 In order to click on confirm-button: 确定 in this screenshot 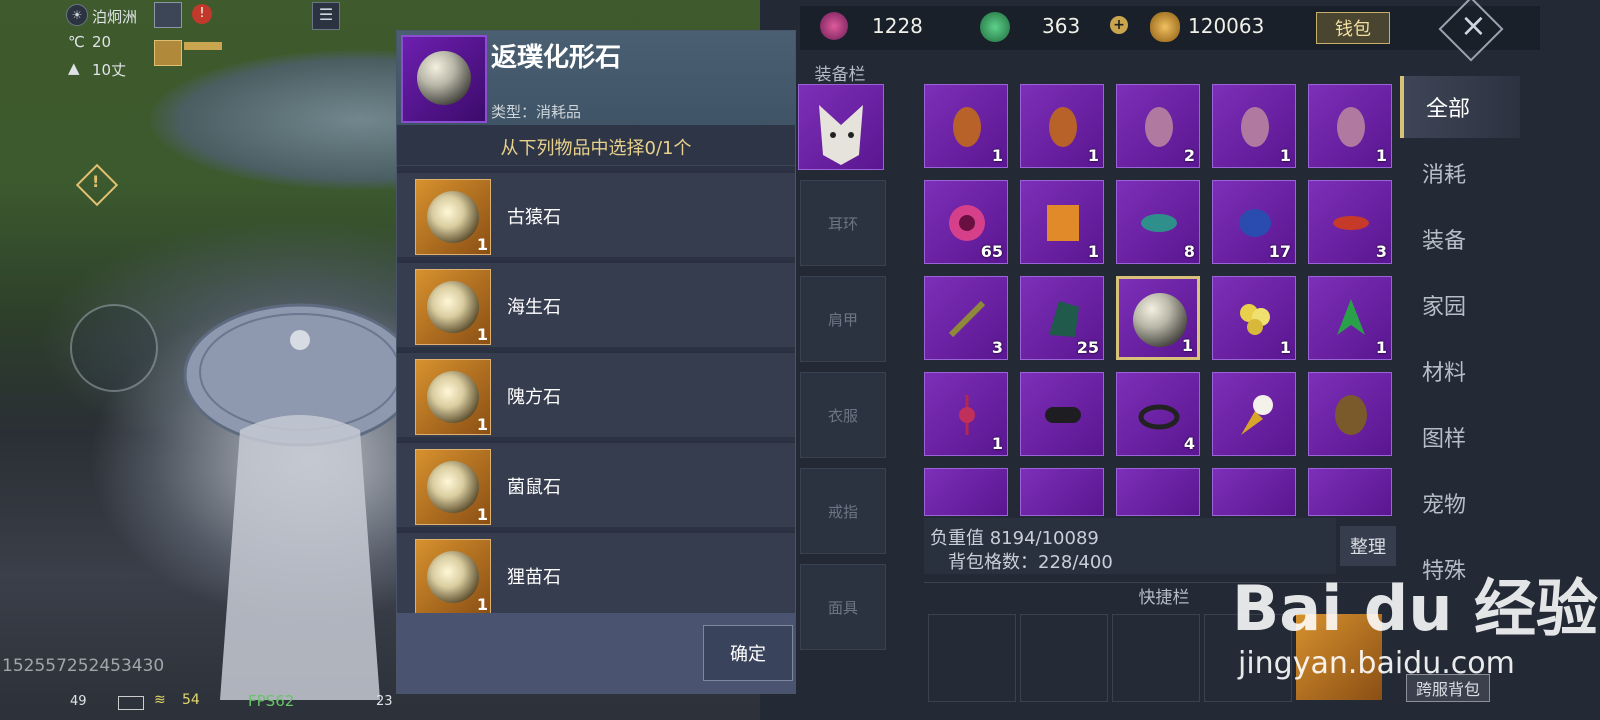, I will do `click(748, 653)`.